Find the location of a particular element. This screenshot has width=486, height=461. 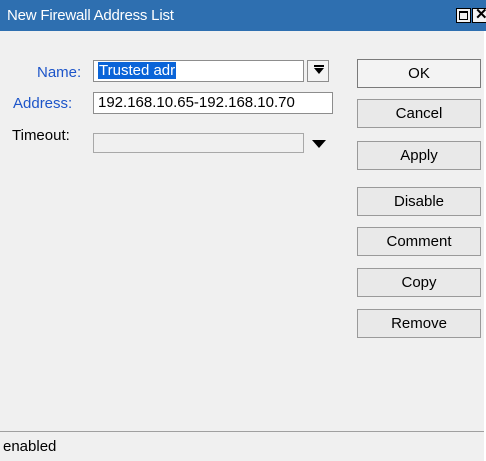

timeout-input is located at coordinates (198, 143).